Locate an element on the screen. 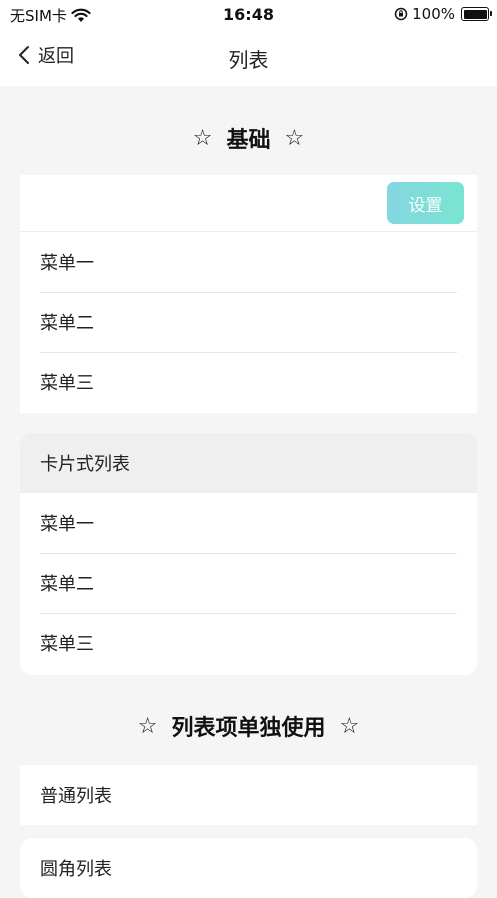  status-right: 100% is located at coordinates (443, 14).